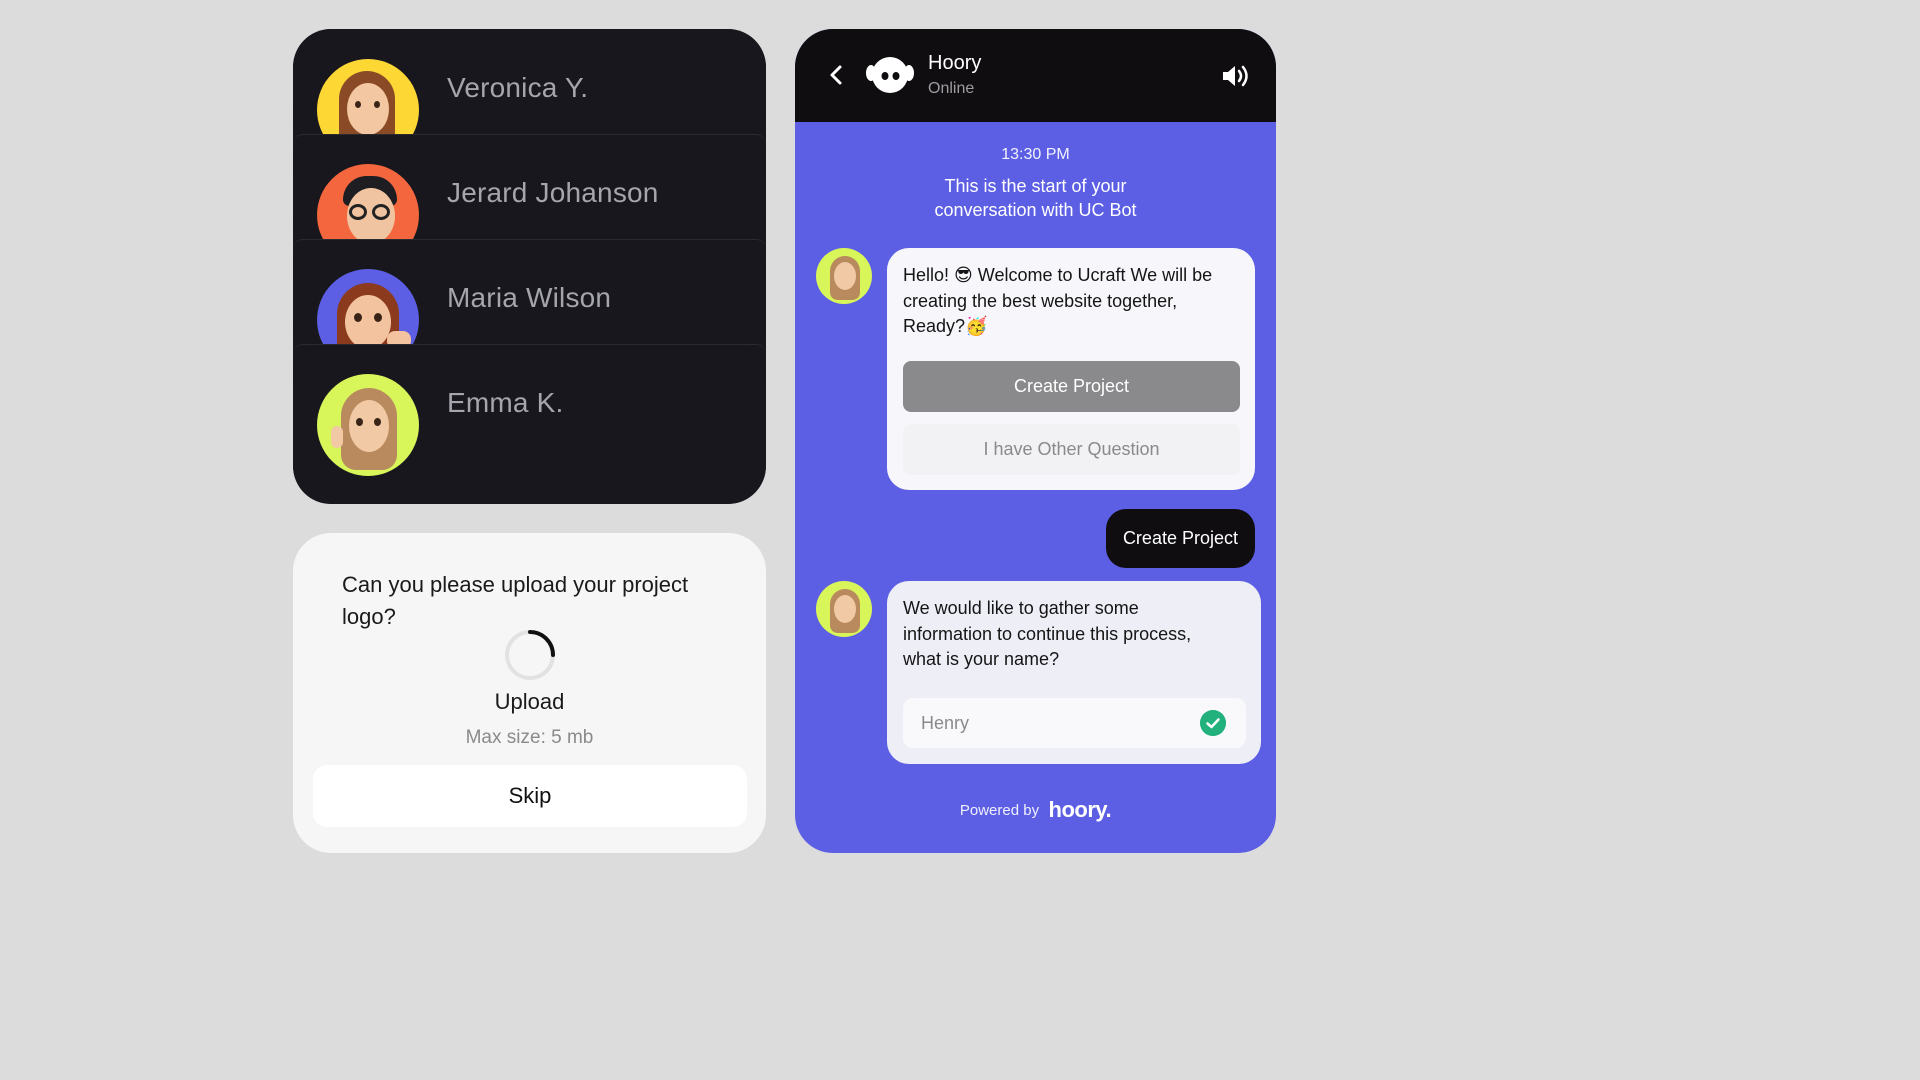  Describe the element at coordinates (518, 87) in the screenshot. I see `contact-name: Veronica Y.` at that location.